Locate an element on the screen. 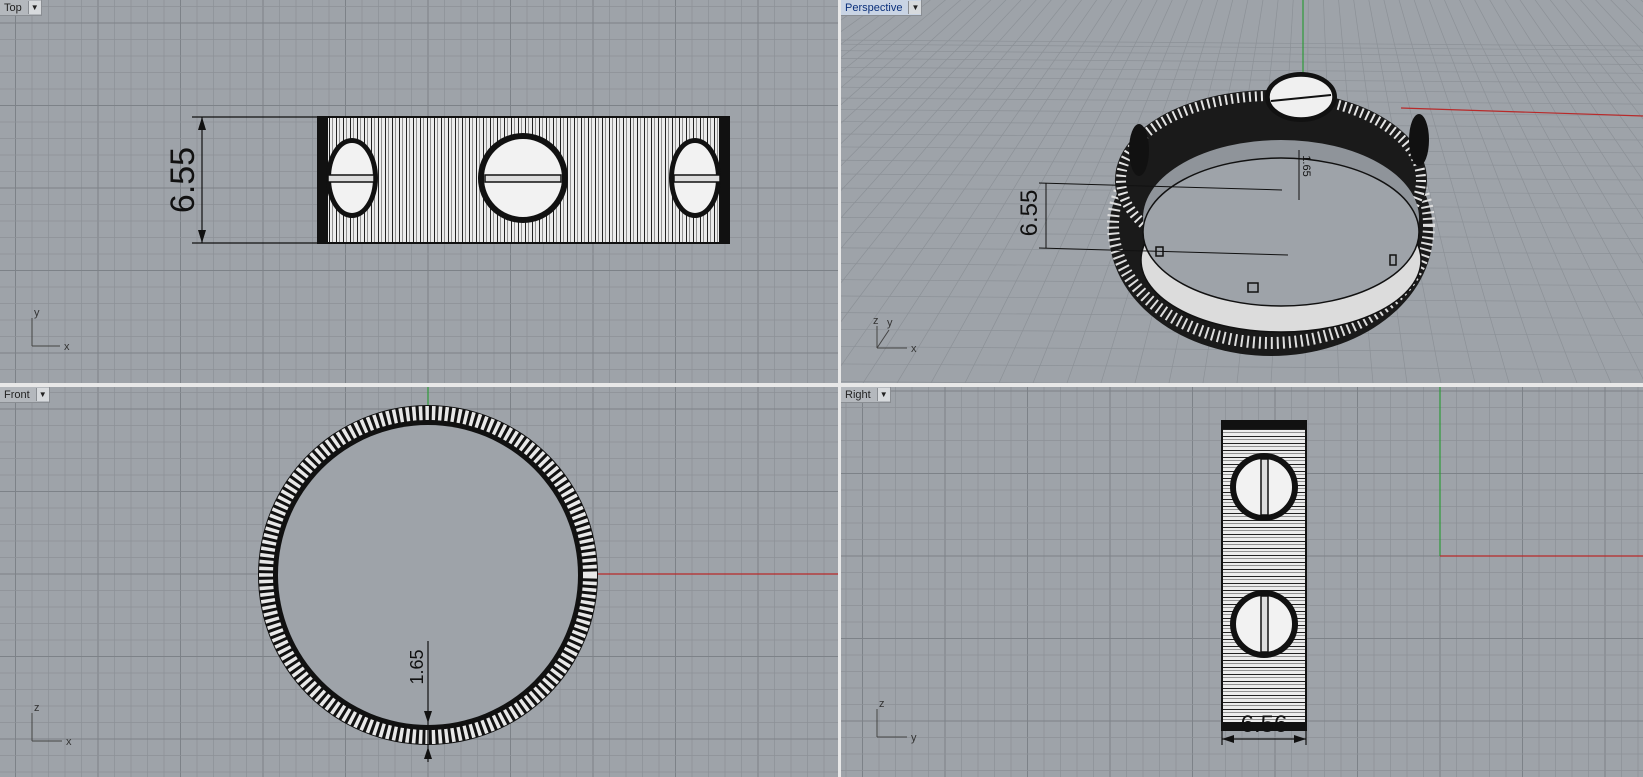 This screenshot has width=1643, height=777. axis-indicator: x y is located at coordinates (50, 330).